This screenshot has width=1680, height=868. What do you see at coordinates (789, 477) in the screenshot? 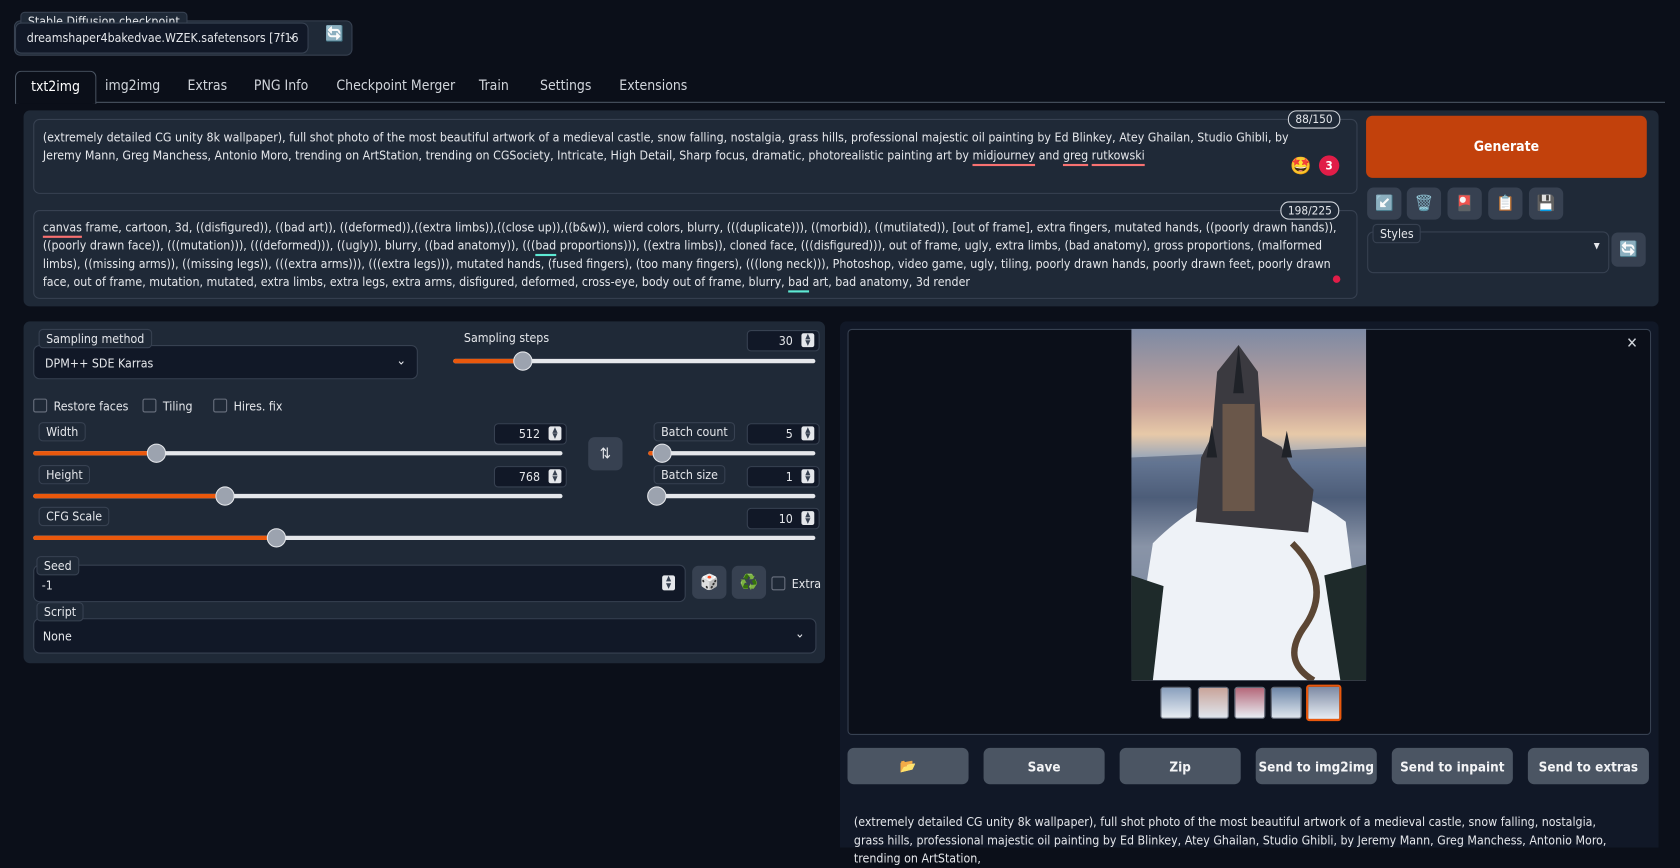
I see `value: 1` at bounding box center [789, 477].